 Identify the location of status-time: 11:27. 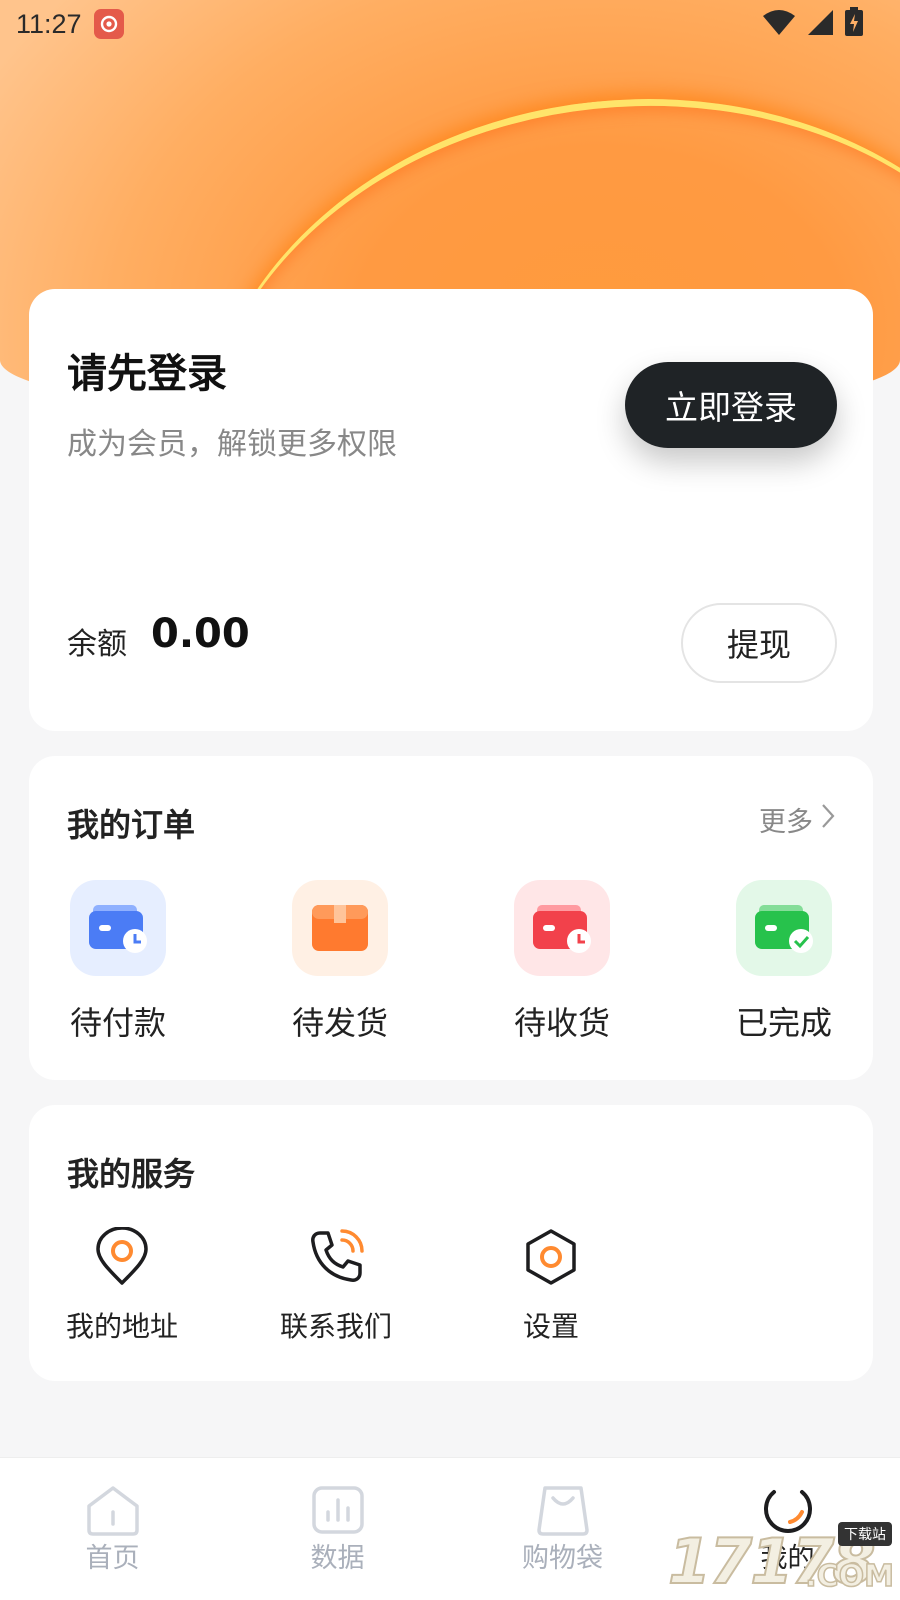
(49, 23).